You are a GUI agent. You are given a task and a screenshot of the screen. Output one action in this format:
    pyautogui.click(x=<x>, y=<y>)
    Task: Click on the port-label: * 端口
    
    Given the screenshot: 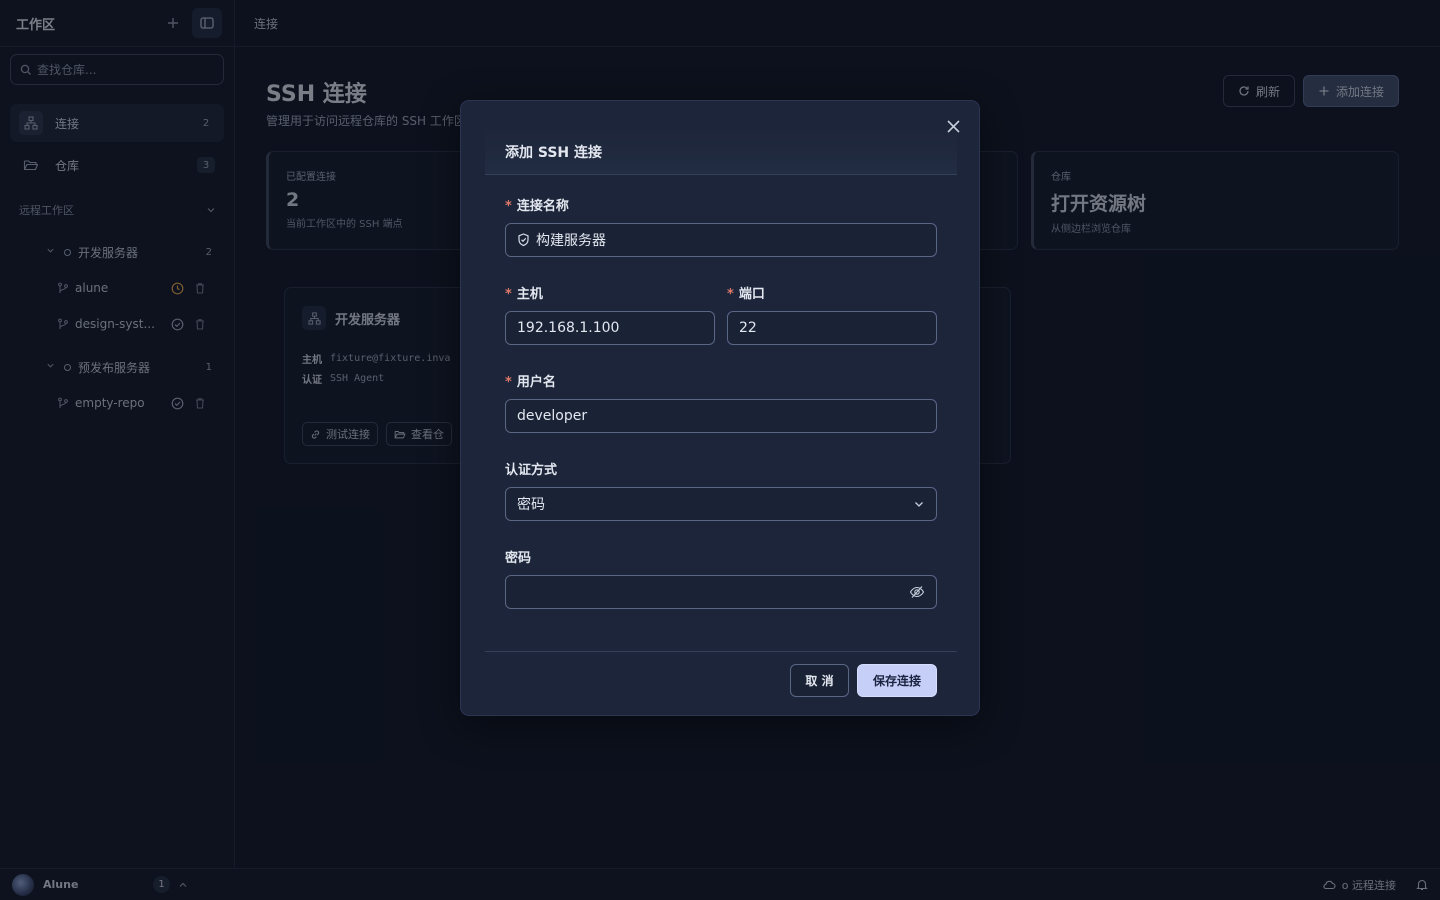 What is the action you would take?
    pyautogui.click(x=746, y=292)
    